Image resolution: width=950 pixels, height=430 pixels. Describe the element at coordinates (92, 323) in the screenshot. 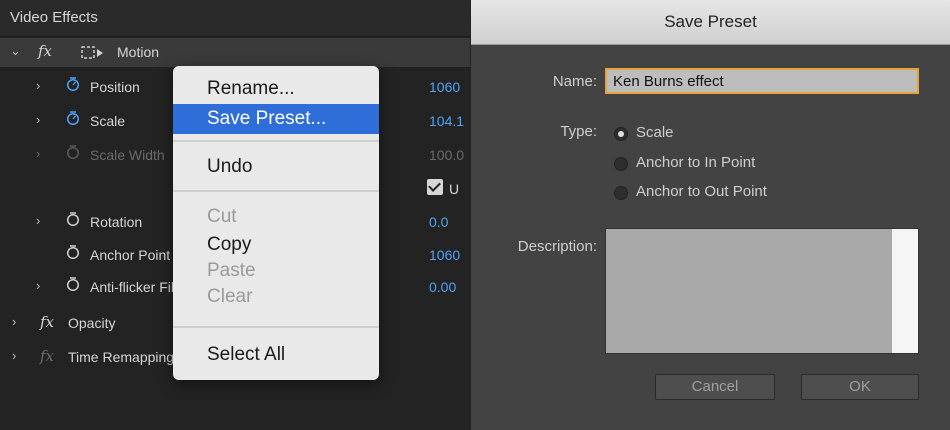

I see `effect-label-opacity: Opacity` at that location.